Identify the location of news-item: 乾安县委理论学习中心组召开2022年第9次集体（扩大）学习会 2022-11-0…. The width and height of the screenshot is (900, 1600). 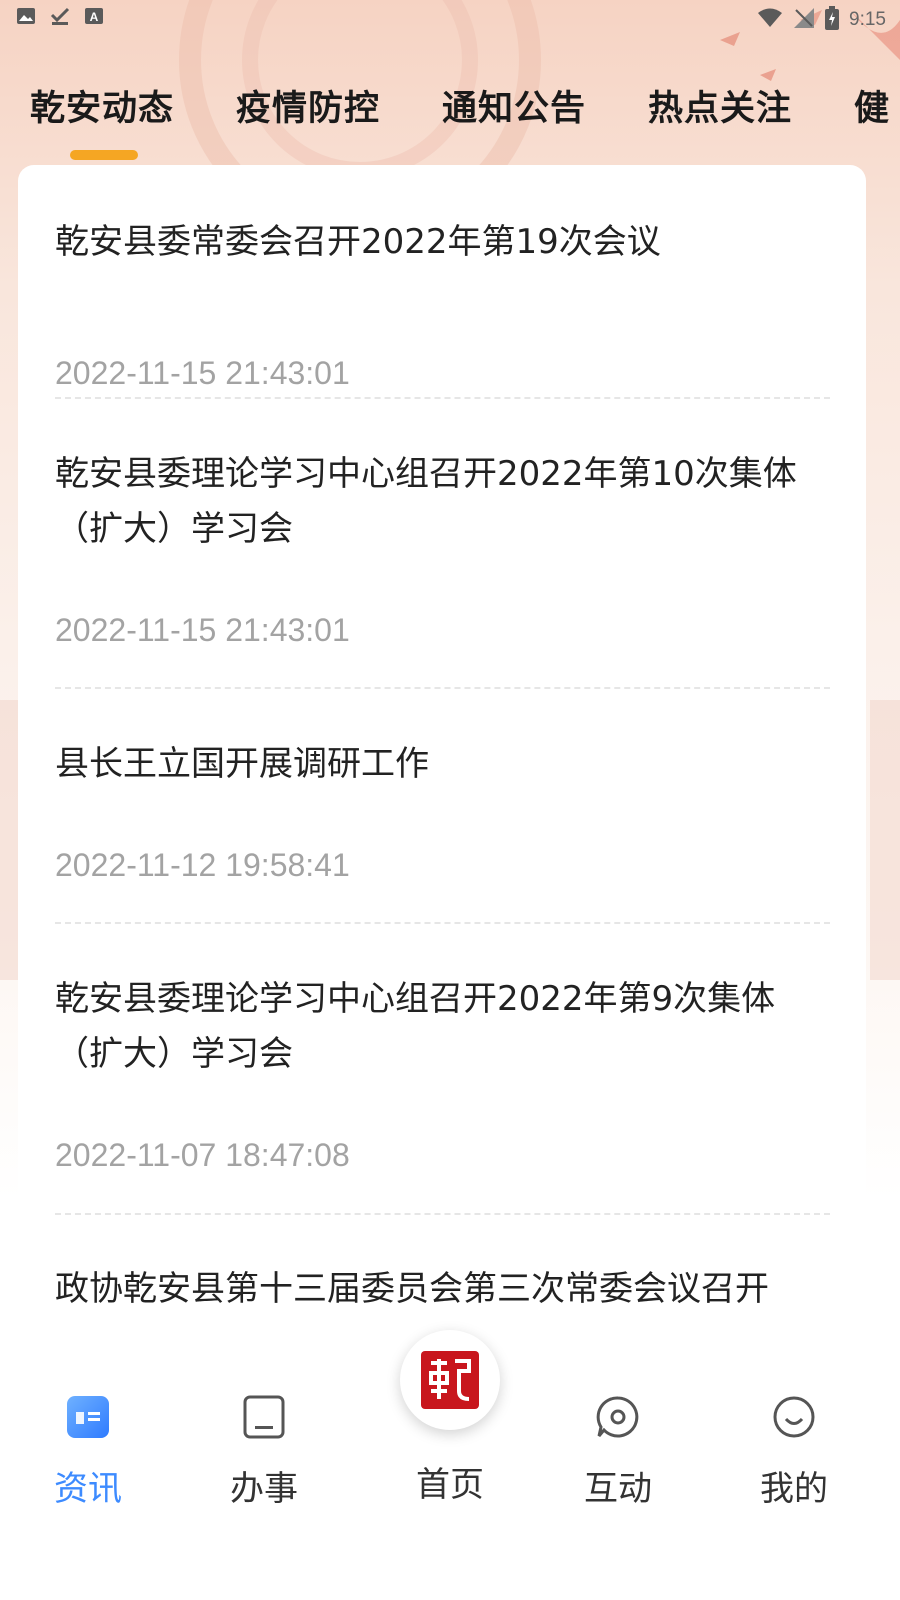
(442, 1092).